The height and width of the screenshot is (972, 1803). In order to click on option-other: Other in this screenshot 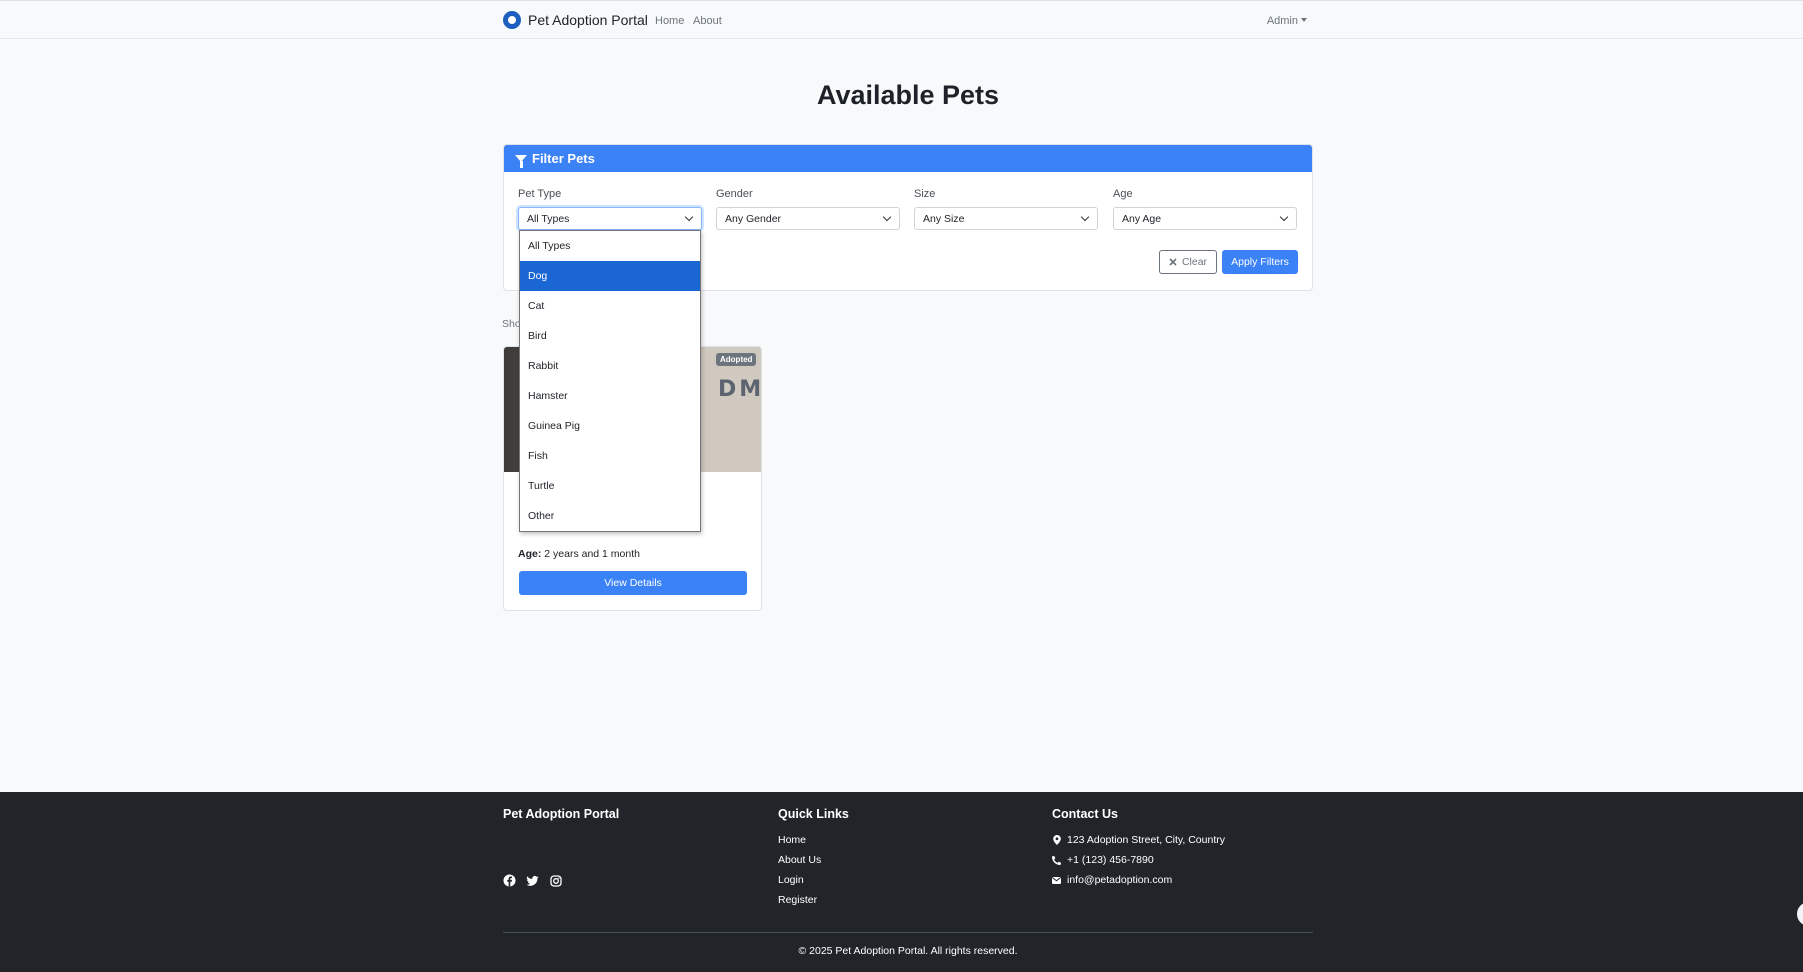, I will do `click(610, 516)`.